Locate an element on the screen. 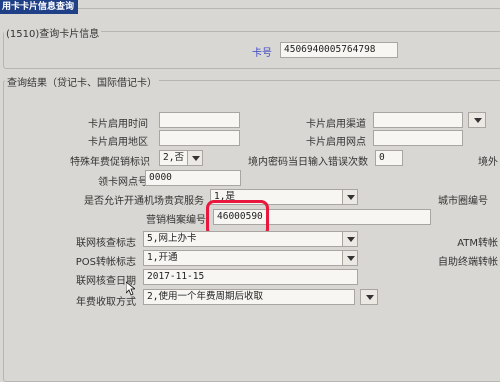  self-service-label: 自助终端转帐 is located at coordinates (468, 262).